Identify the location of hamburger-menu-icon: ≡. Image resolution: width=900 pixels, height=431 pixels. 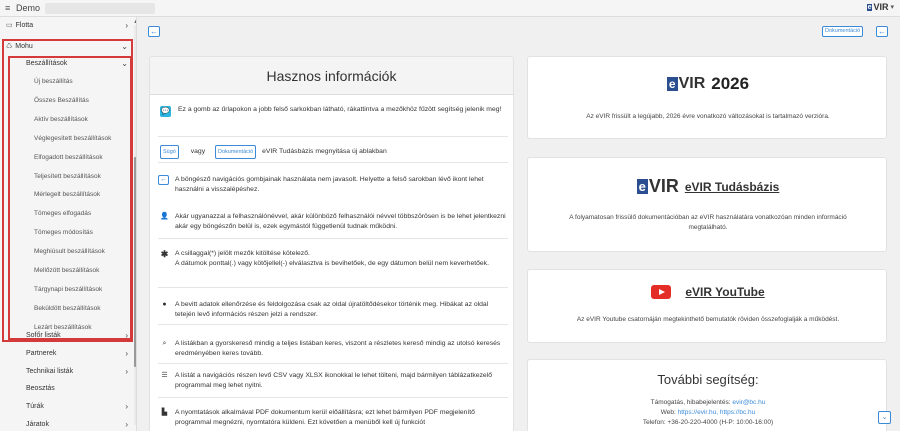
(10, 8).